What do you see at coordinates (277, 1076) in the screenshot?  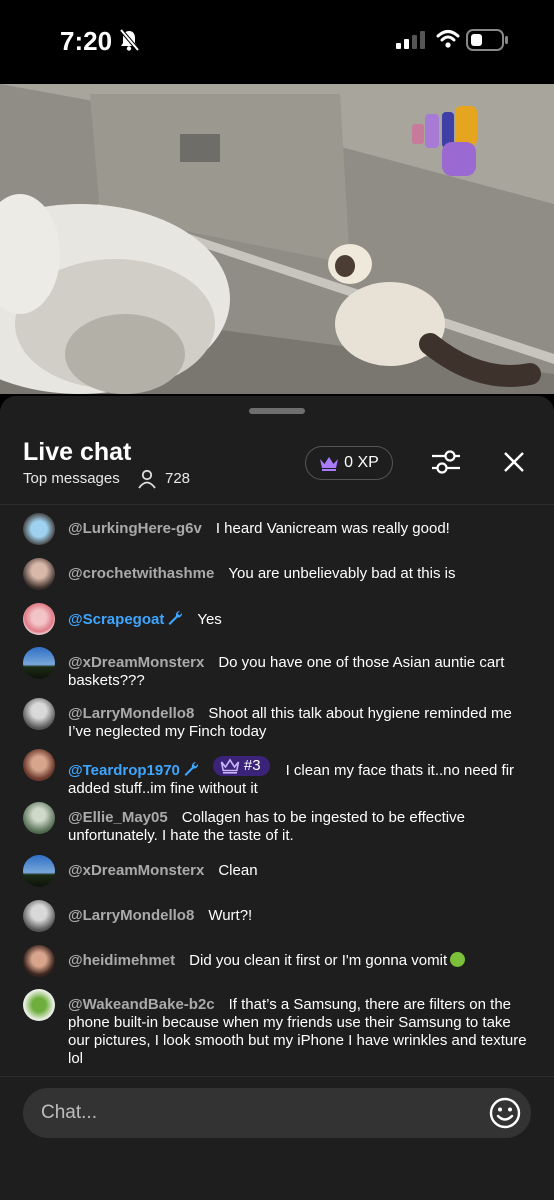 I see `input-divider` at bounding box center [277, 1076].